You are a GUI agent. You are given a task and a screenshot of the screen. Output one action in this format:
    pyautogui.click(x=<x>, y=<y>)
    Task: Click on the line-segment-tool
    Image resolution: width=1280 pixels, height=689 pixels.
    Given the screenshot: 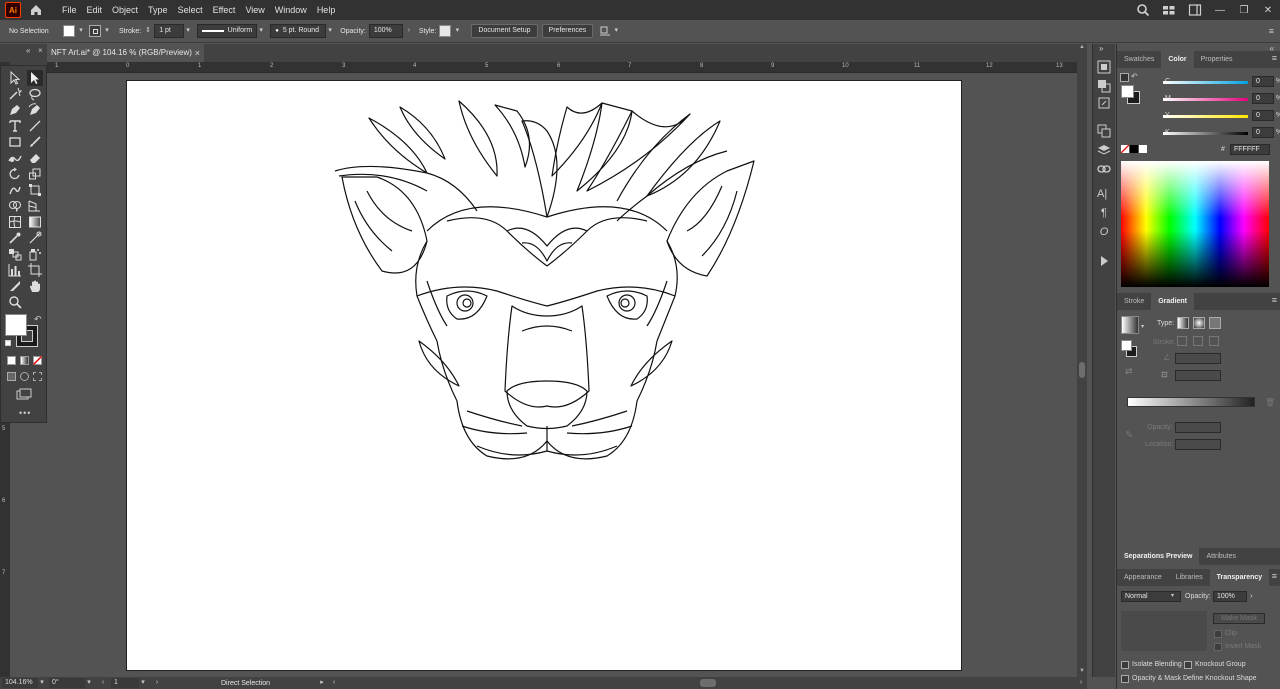 What is the action you would take?
    pyautogui.click(x=35, y=126)
    